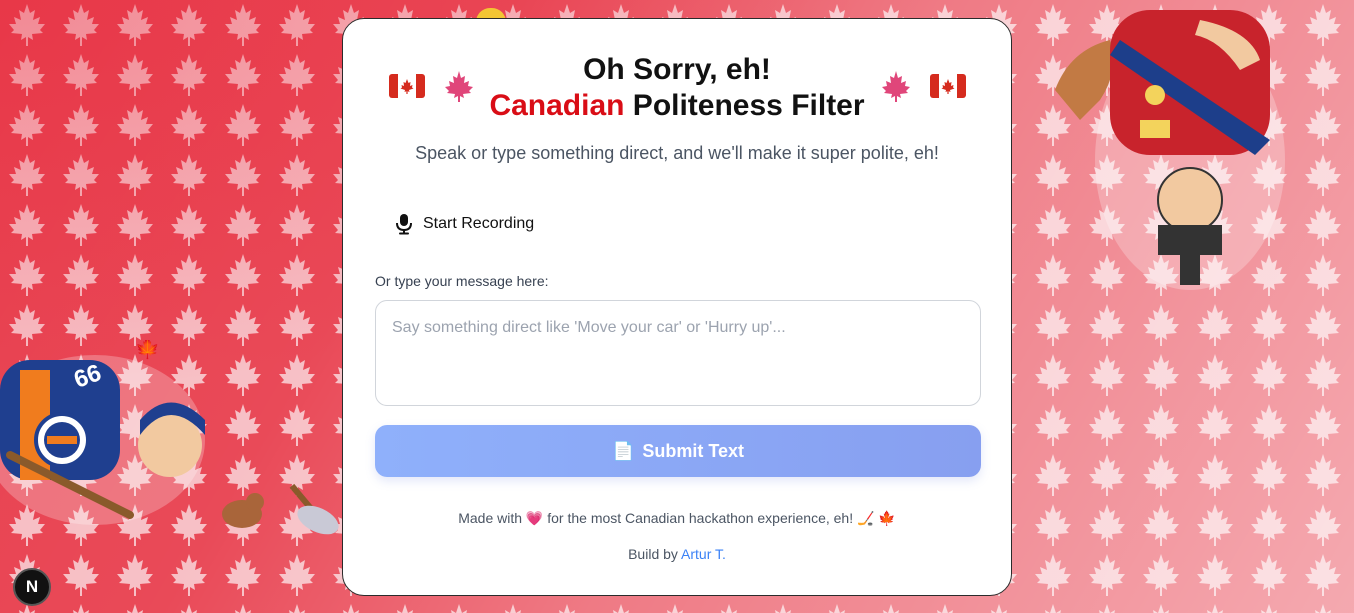 This screenshot has width=1354, height=613. I want to click on nextjs-badge: N, so click(32, 587).